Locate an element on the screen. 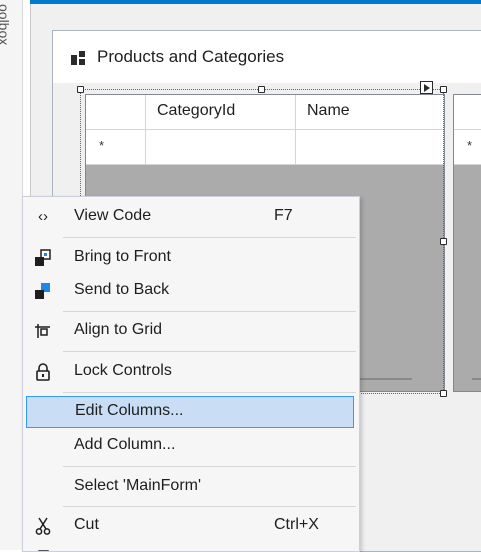 The image size is (481, 552). menu-item-align-to-grid: Align to Grid is located at coordinates (191, 331).